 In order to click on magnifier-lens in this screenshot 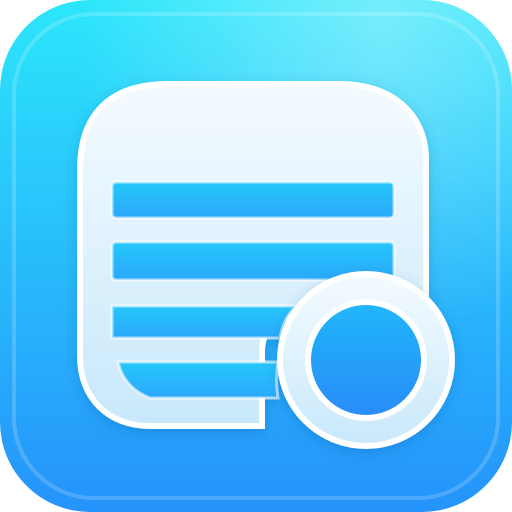, I will do `click(366, 360)`.